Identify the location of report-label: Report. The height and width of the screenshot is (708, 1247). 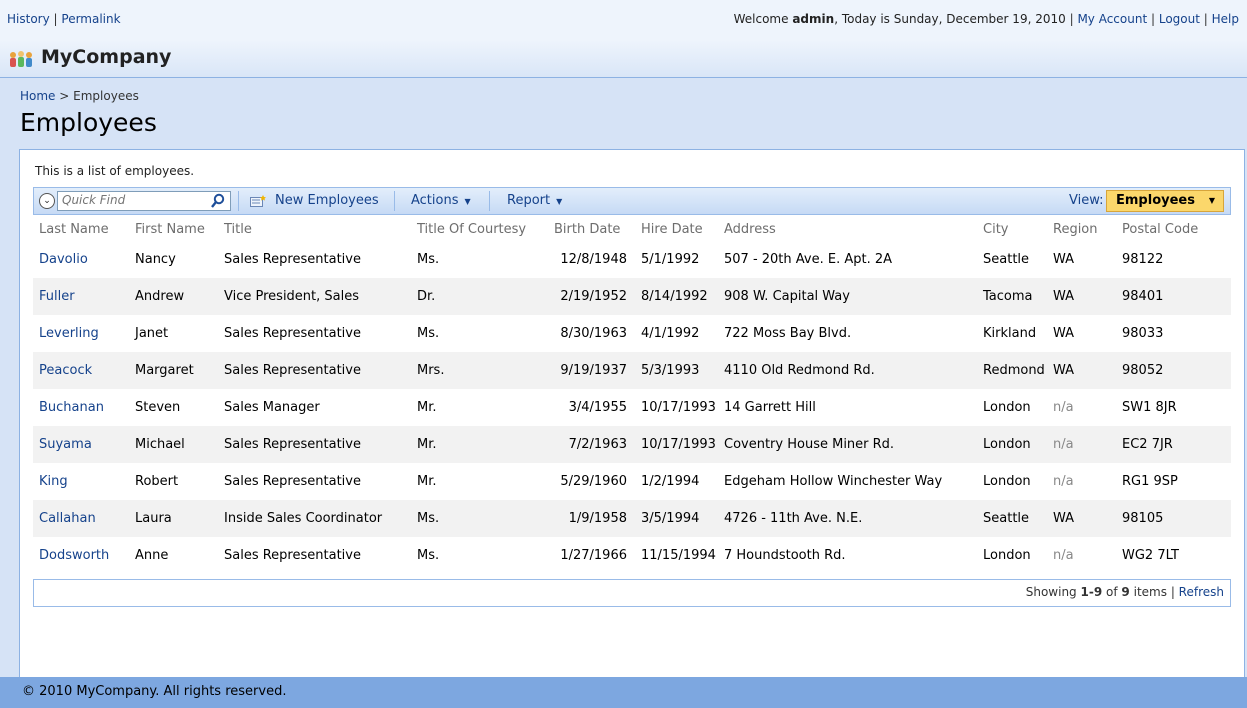
(529, 200).